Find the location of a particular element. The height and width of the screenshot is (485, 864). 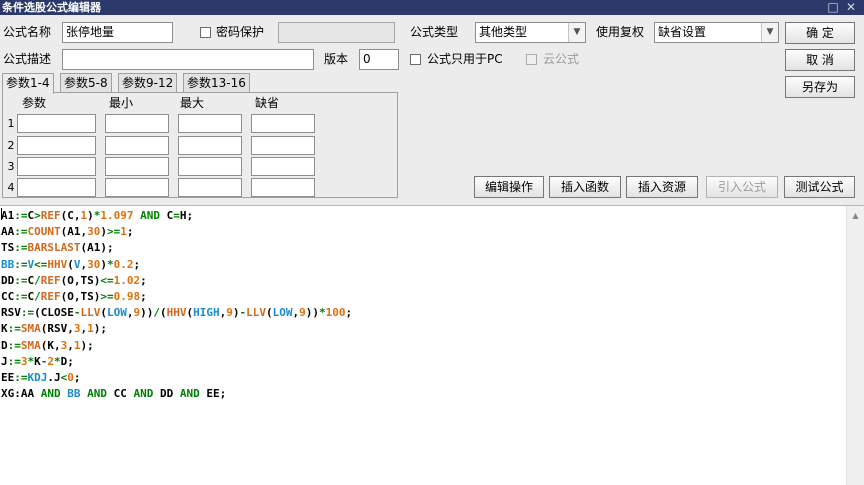

param-2-min-cell is located at coordinates (137, 145).